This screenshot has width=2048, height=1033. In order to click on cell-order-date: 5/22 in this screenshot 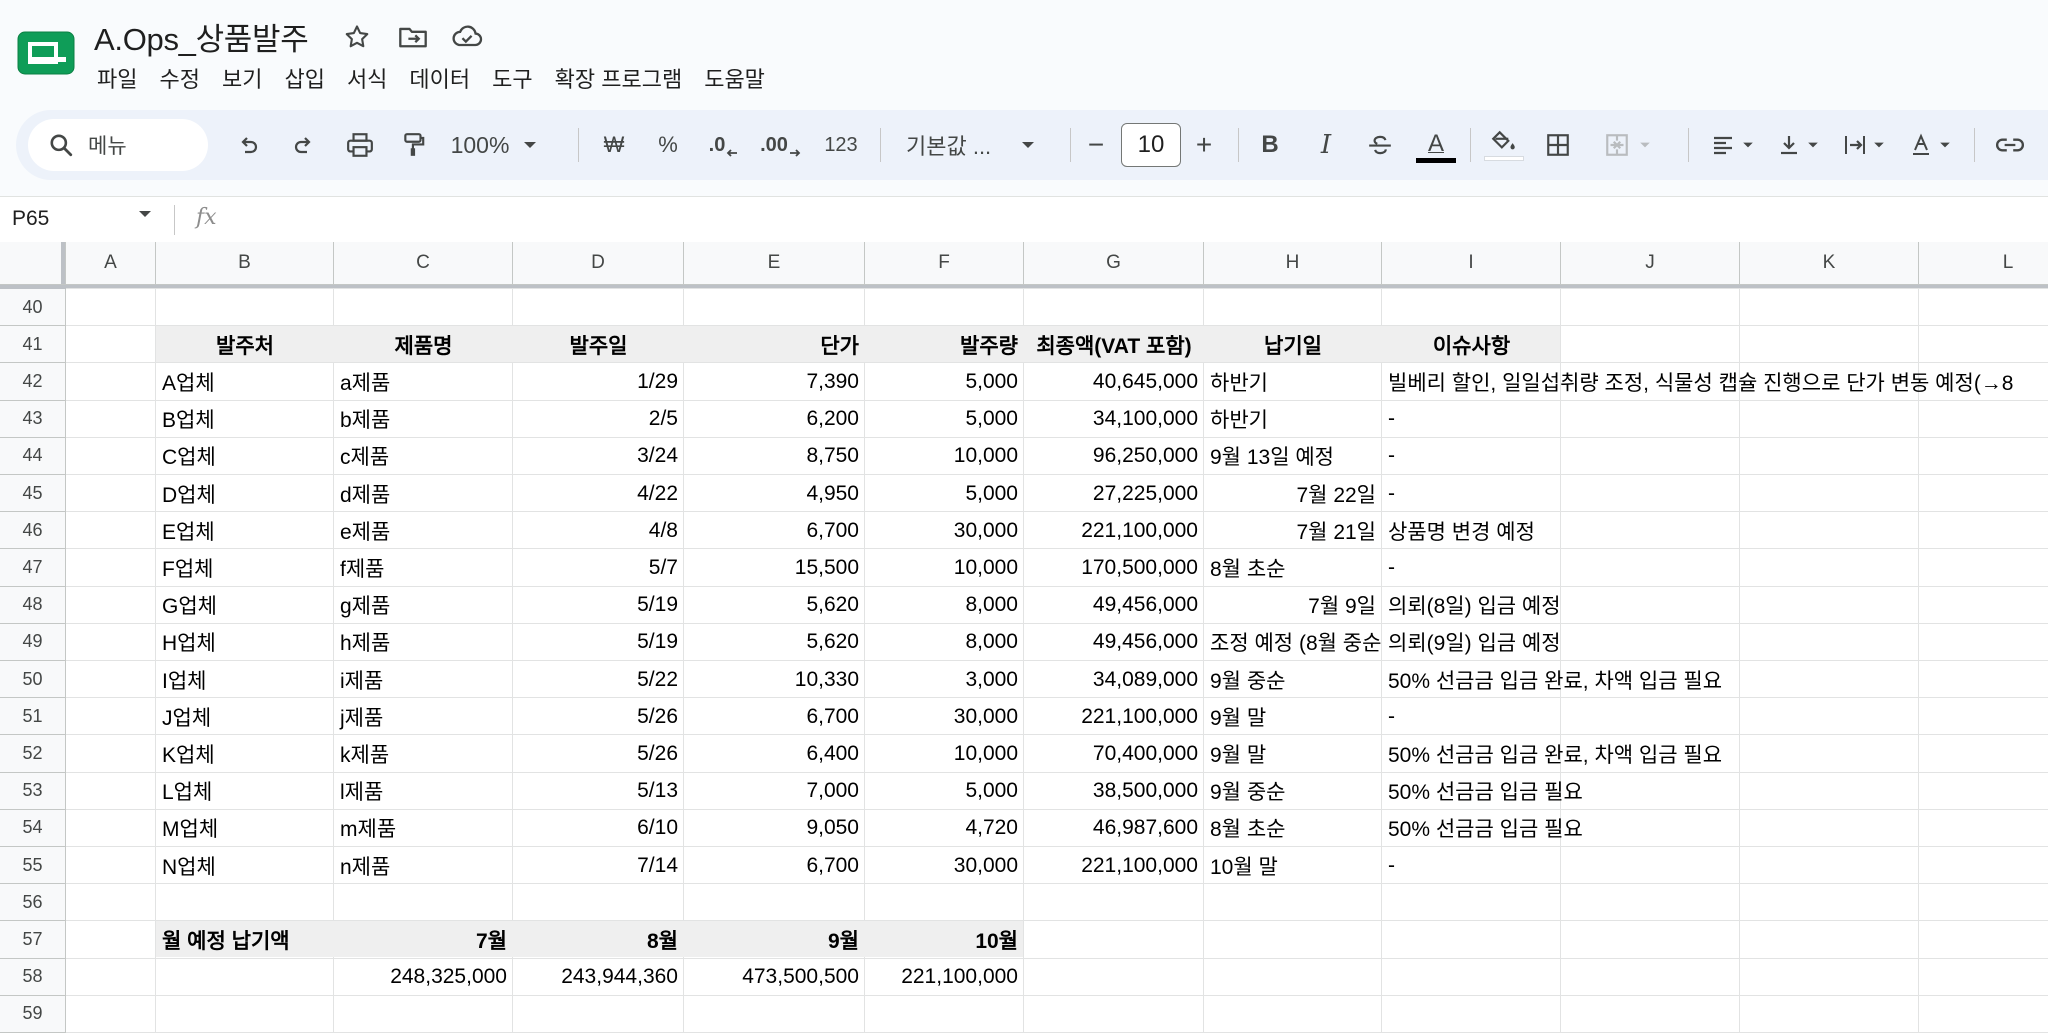, I will do `click(598, 679)`.